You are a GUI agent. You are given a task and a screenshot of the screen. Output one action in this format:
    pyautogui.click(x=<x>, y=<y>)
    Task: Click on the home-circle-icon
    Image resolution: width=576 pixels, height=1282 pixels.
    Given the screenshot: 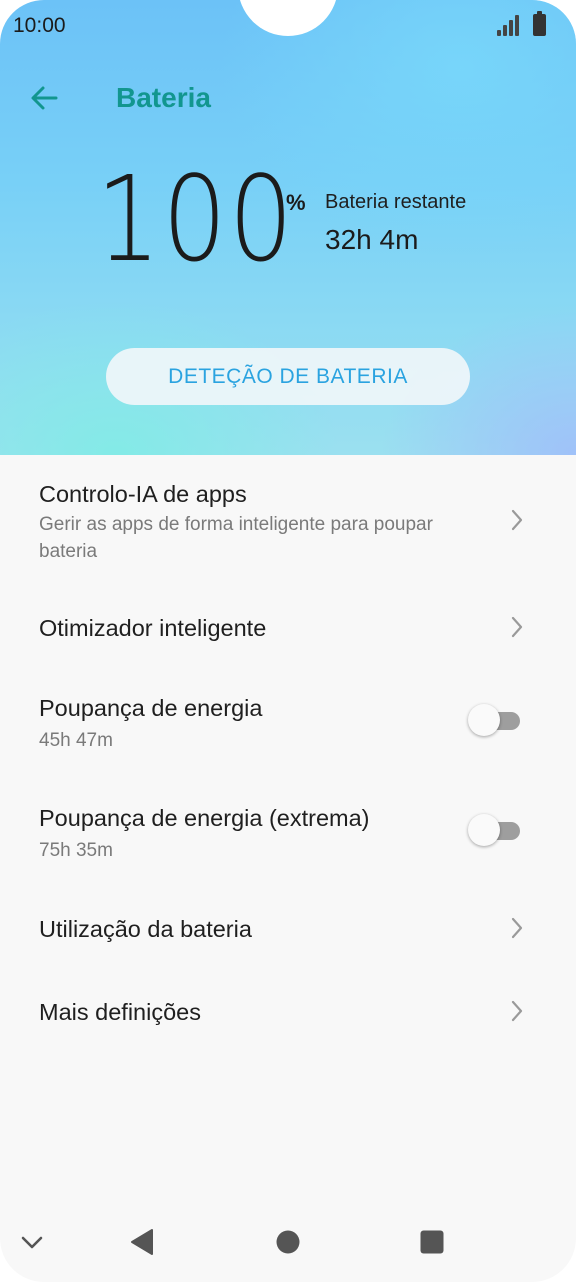 What is the action you would take?
    pyautogui.click(x=288, y=1242)
    